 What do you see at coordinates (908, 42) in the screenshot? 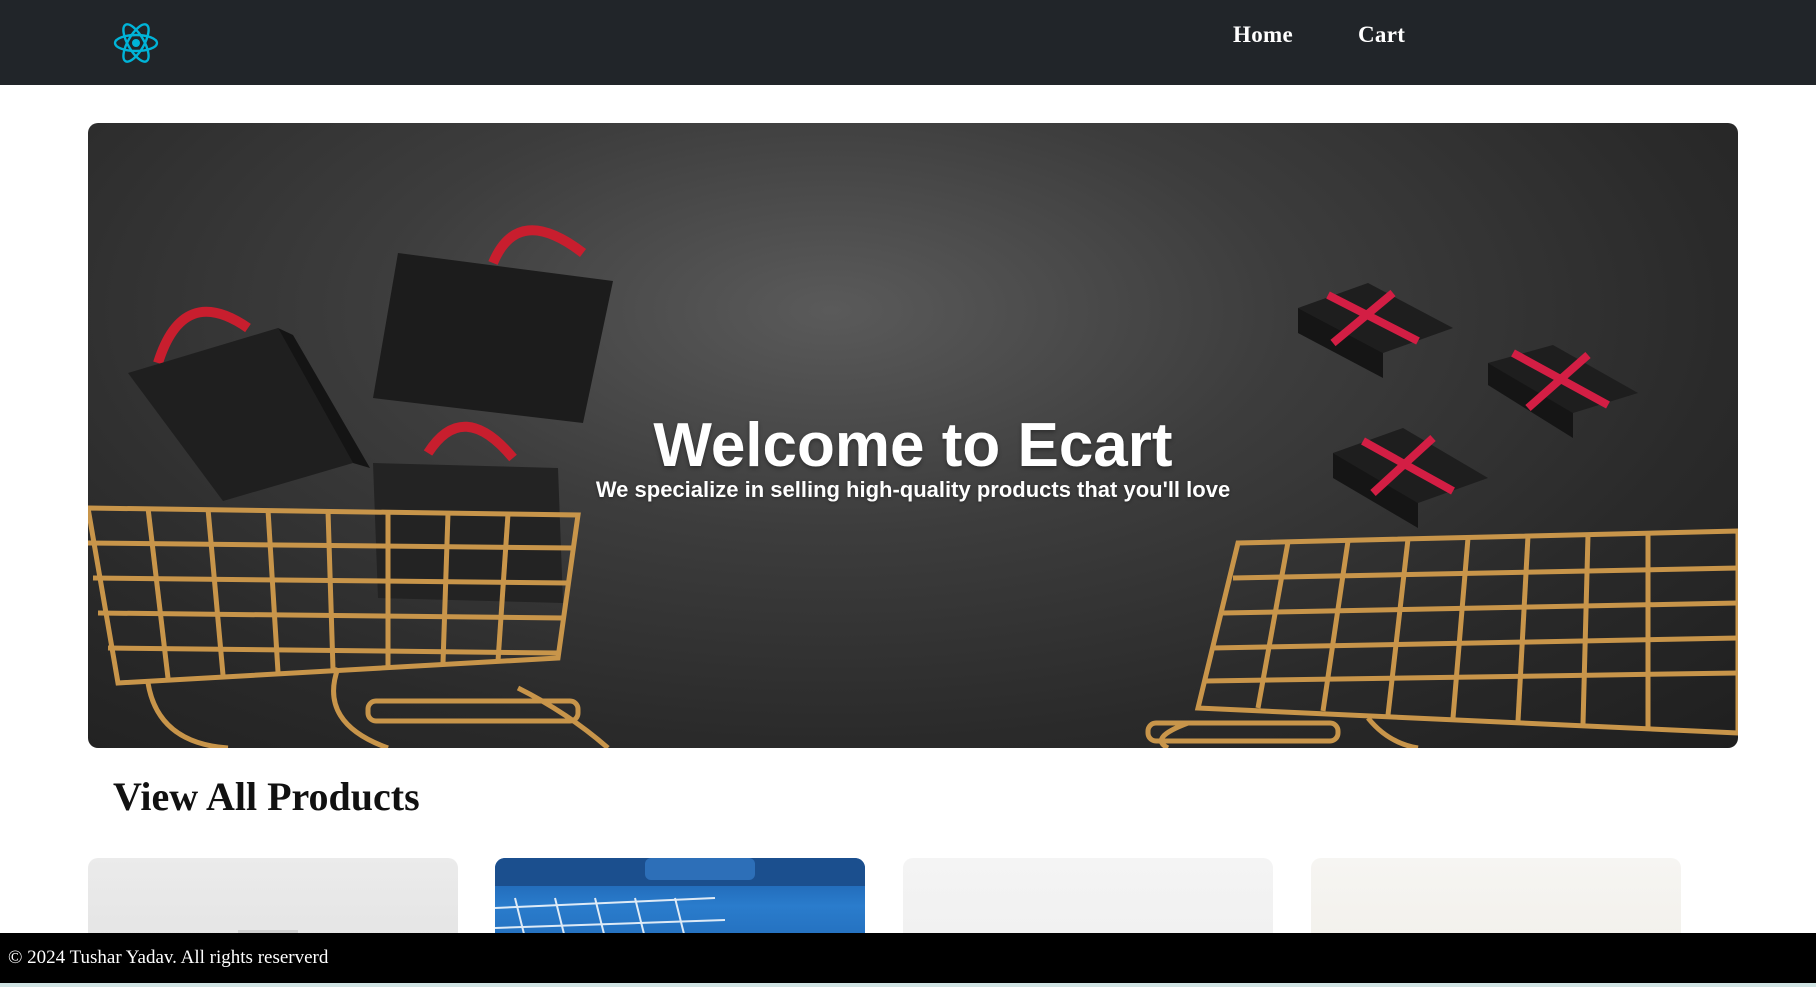
I see `navbar: Home Cart` at bounding box center [908, 42].